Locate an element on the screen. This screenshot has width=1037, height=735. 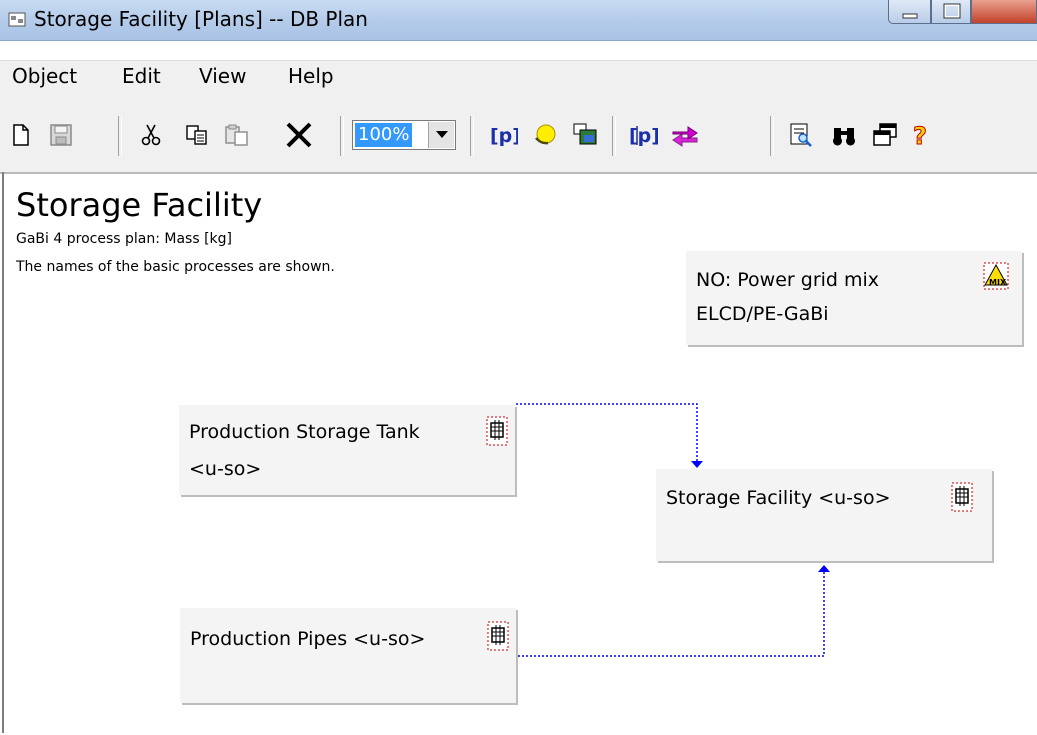
process-label: NO: Power grid mix is located at coordinates (788, 280).